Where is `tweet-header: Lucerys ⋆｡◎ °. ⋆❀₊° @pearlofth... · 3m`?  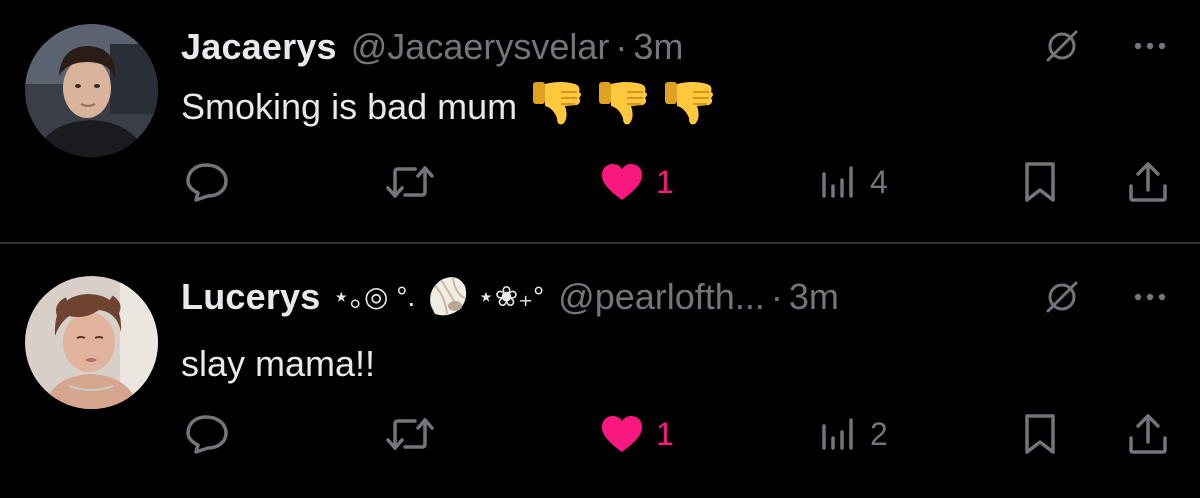
tweet-header: Lucerys ⋆｡◎ °. ⋆❀₊° @pearlofth... · 3m is located at coordinates (510, 297).